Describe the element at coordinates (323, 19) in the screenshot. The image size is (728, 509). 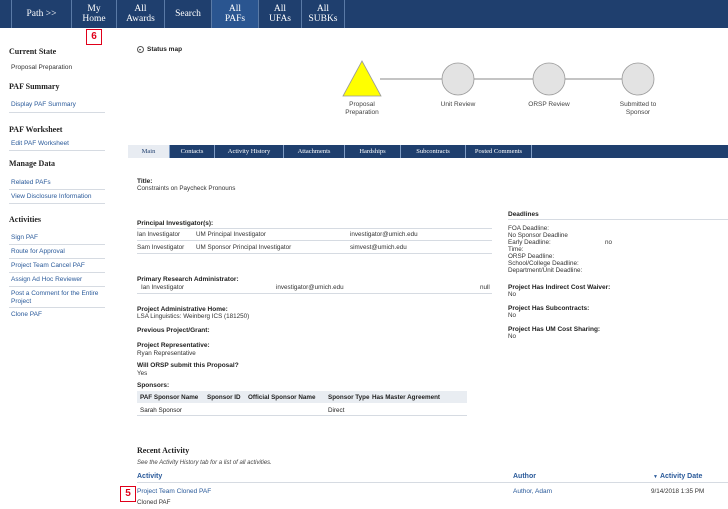
I see `nav-all-subks-line2: SUBKs` at that location.